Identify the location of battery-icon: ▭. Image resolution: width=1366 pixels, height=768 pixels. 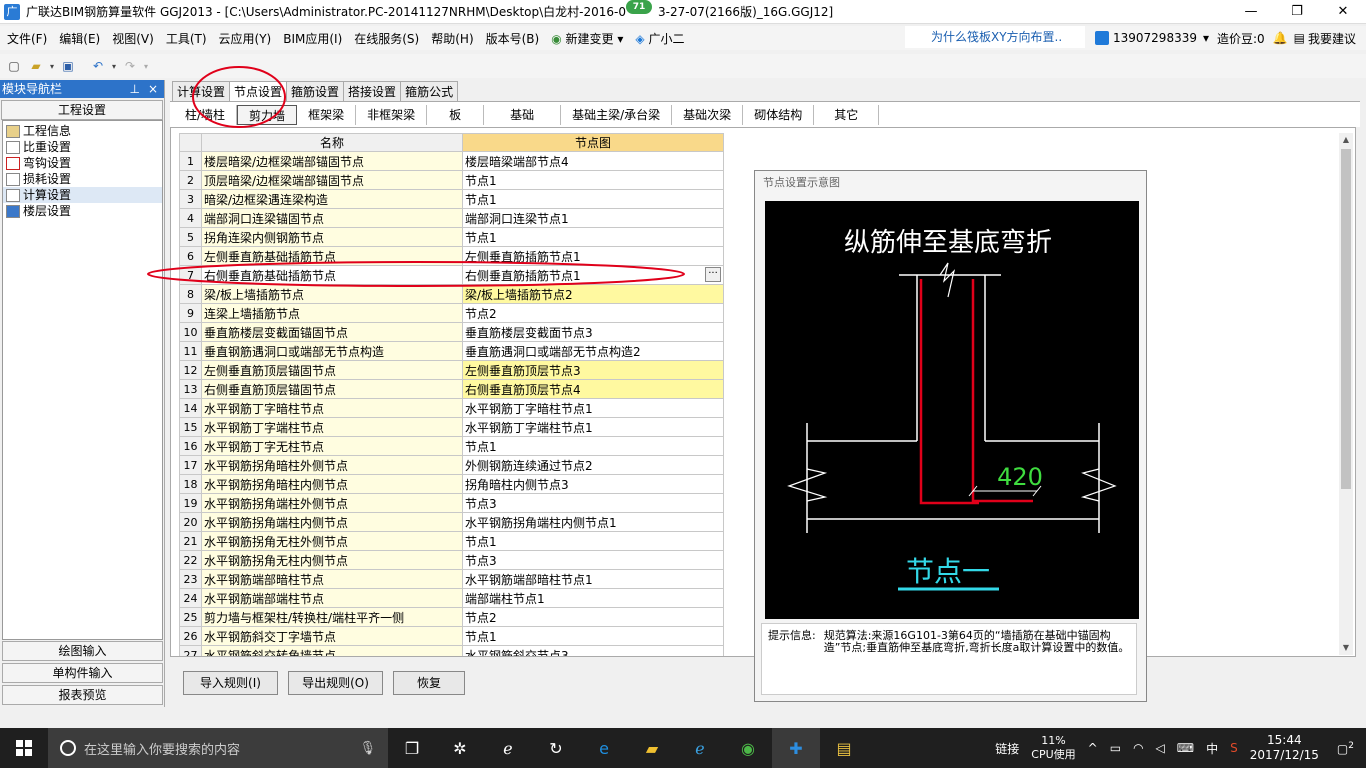
(1115, 748).